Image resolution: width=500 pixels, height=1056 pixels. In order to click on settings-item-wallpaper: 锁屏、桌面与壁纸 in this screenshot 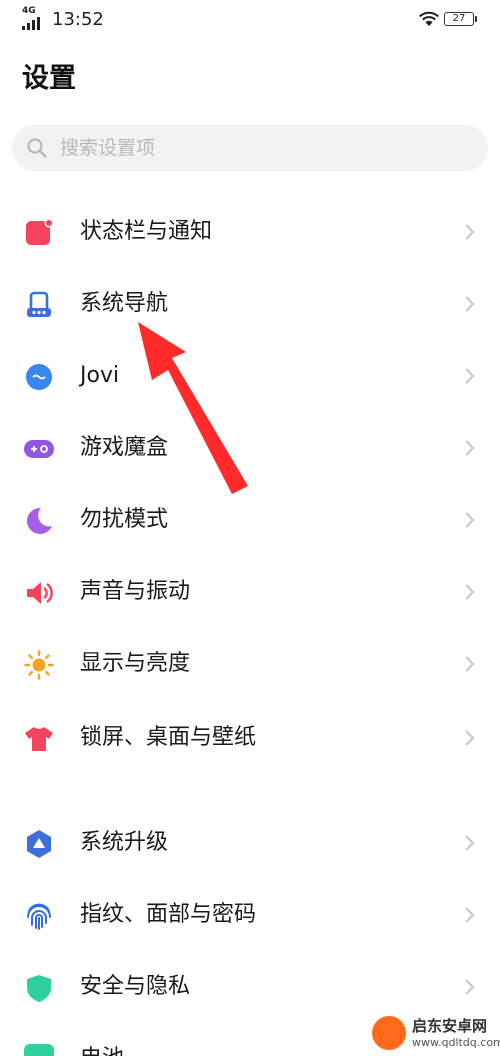, I will do `click(250, 738)`.